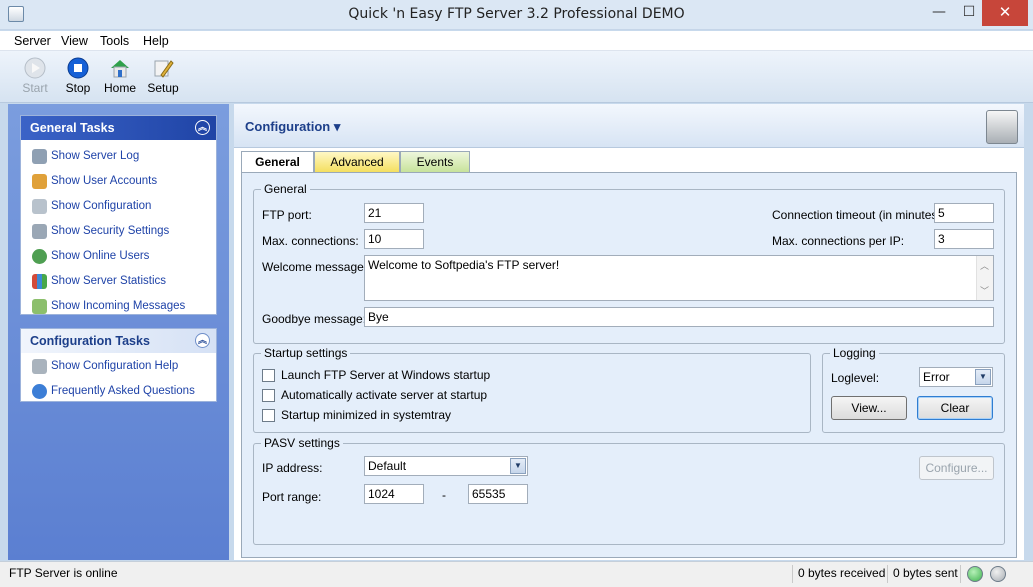  Describe the element at coordinates (285, 189) in the screenshot. I see `general-legend: General` at that location.